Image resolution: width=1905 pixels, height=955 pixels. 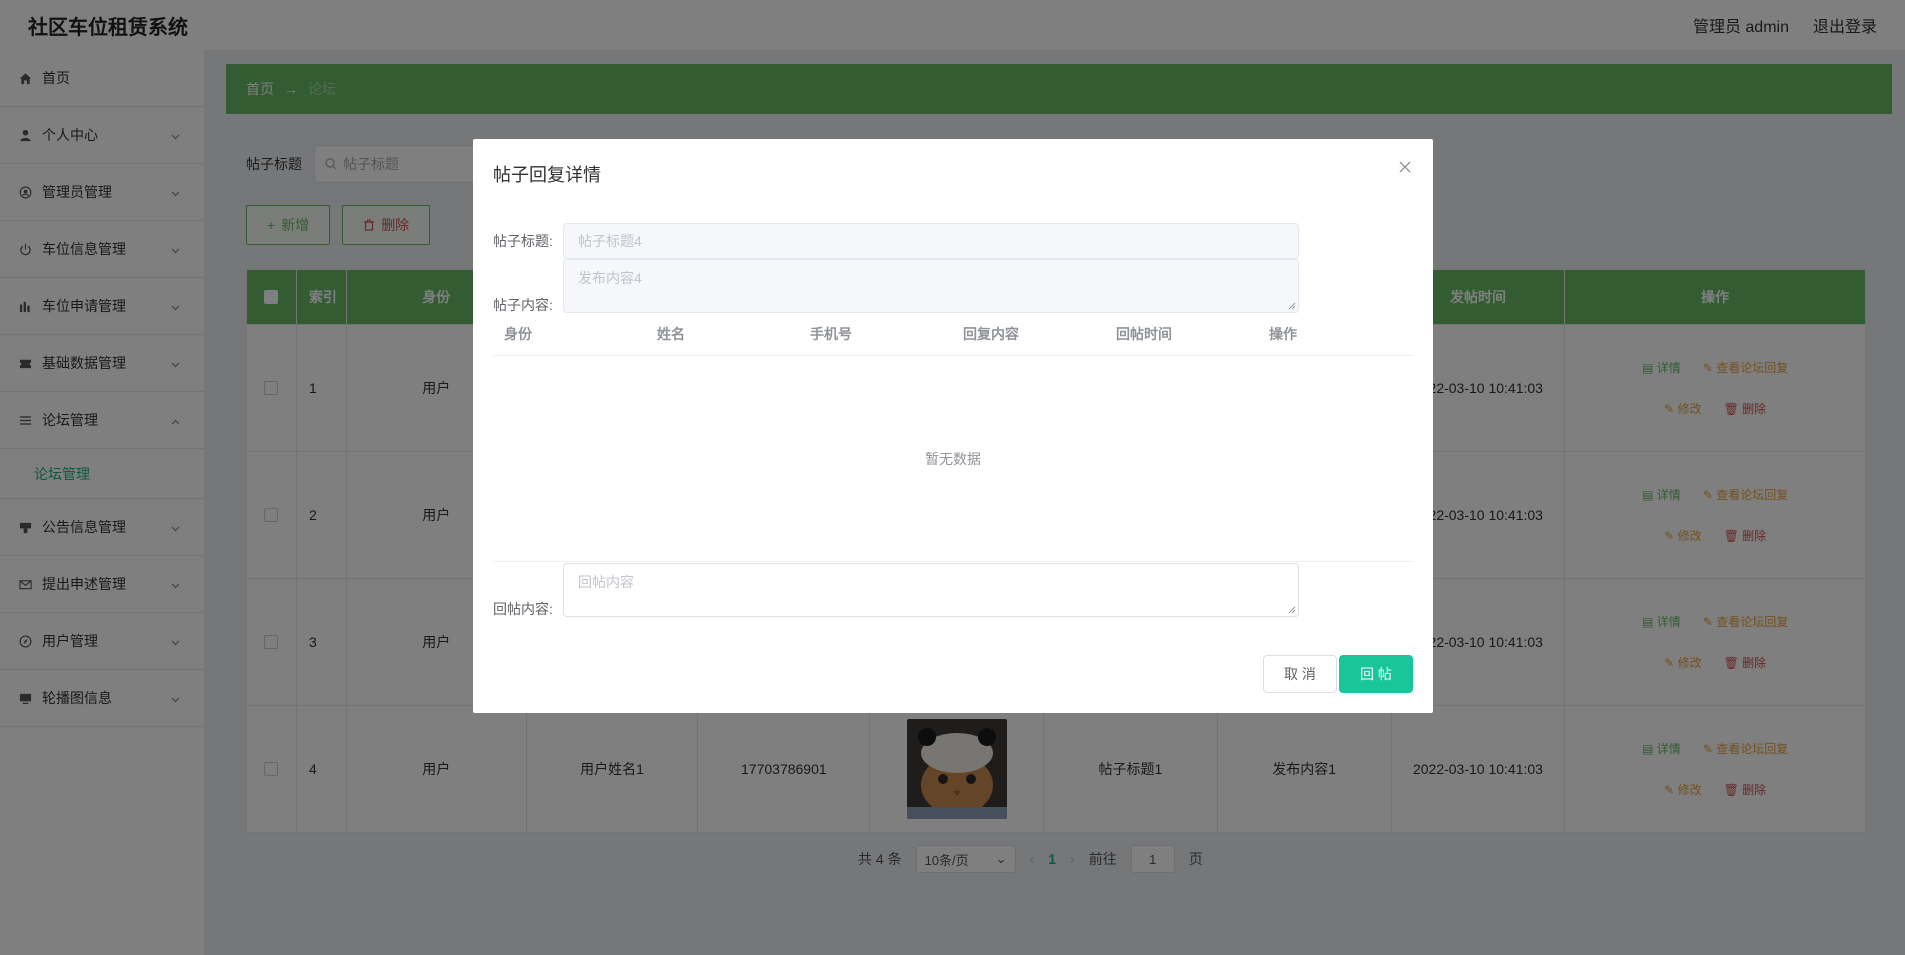 I want to click on reply-table-empty: 暂无数据, so click(x=953, y=459).